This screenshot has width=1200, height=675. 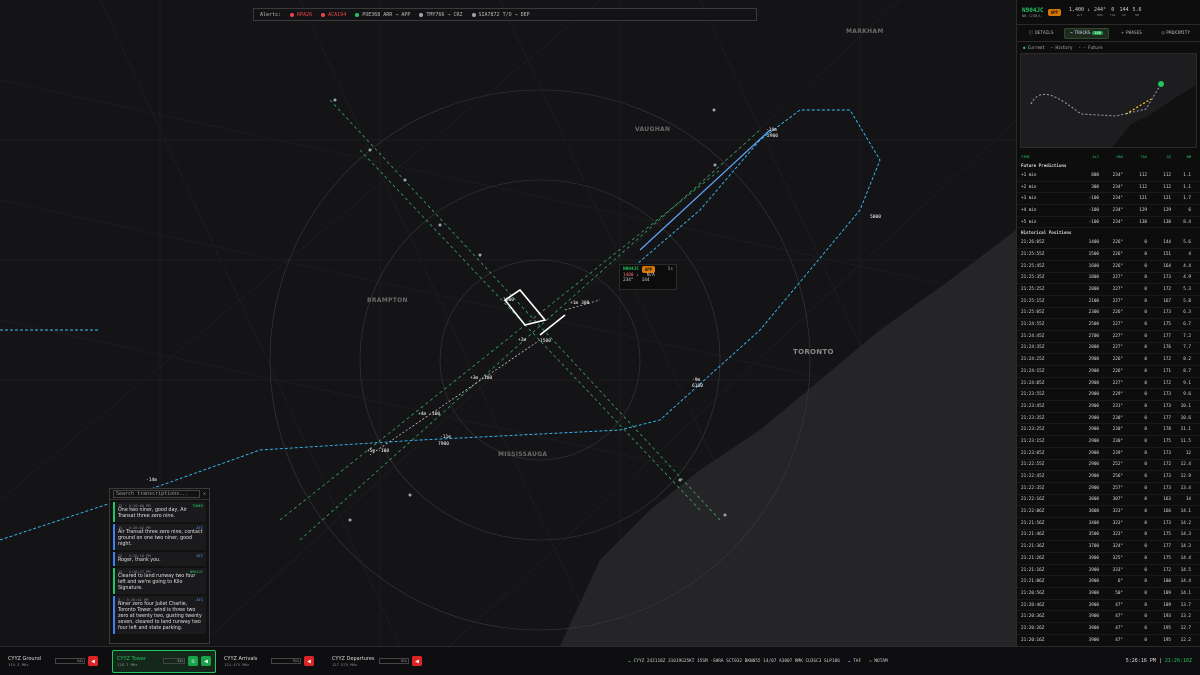 I want to click on table-row: 21:24:35Z 2800 227° 0 176 7.7, so click(x=1108, y=349).